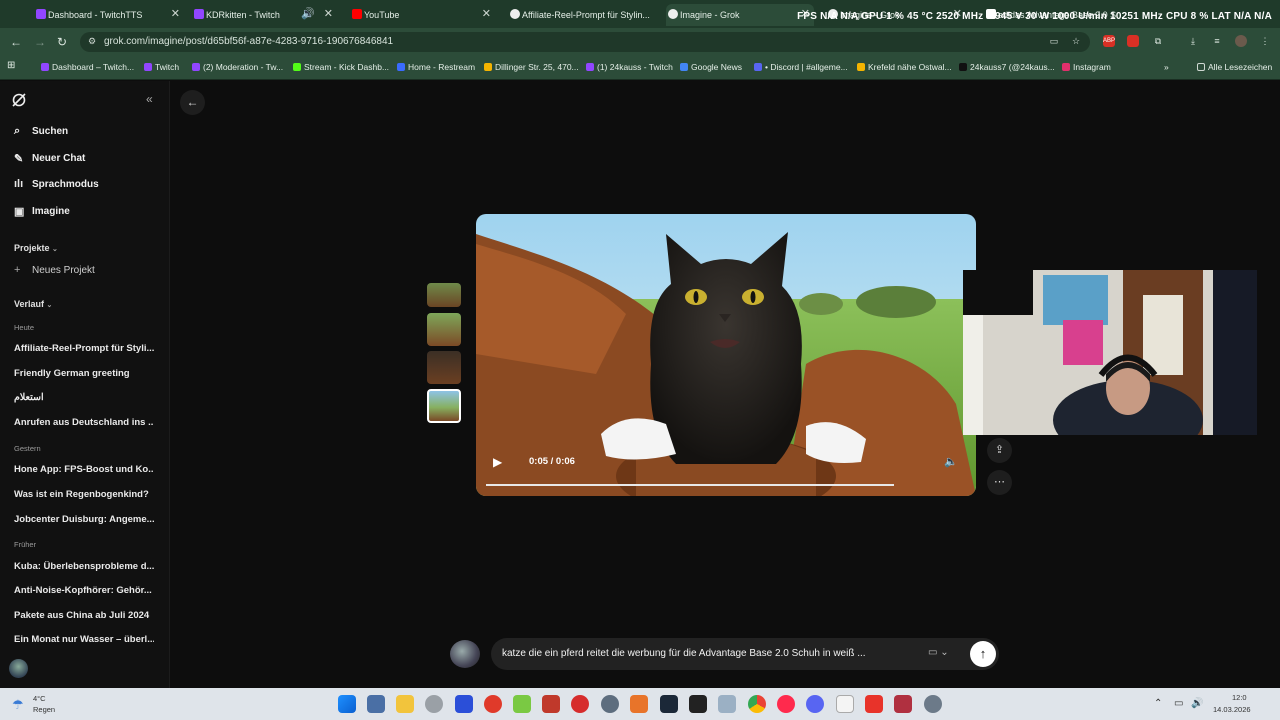  What do you see at coordinates (1193, 41) in the screenshot?
I see `download-icon: ⤓` at bounding box center [1193, 41].